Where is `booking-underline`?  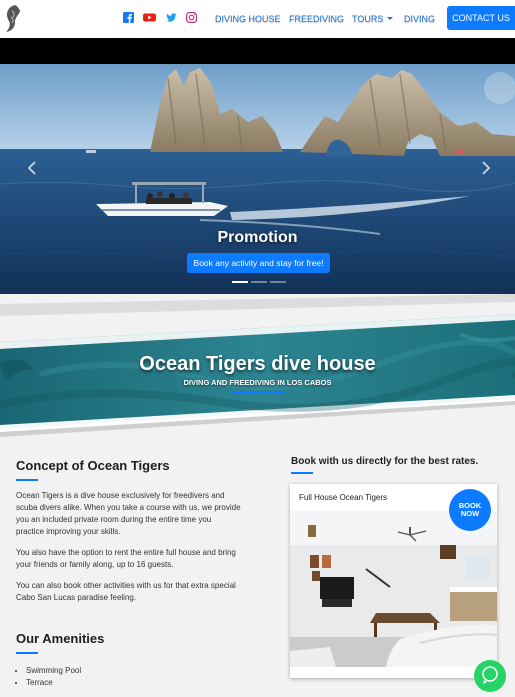 booking-underline is located at coordinates (302, 473).